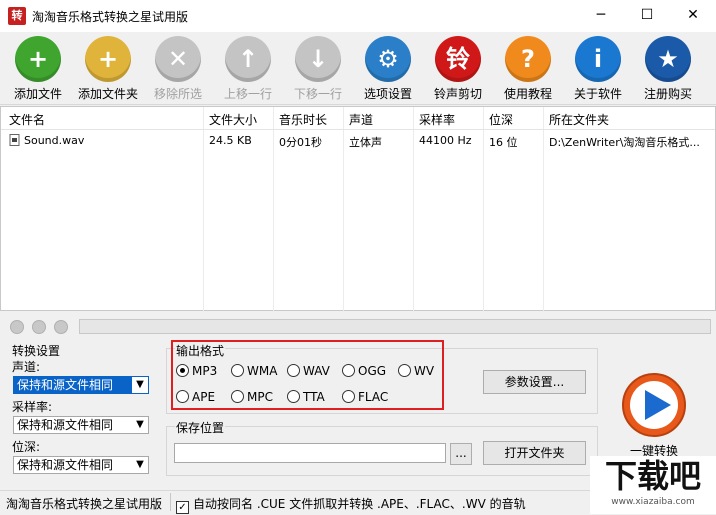 The image size is (716, 515). What do you see at coordinates (110, 17) in the screenshot?
I see `window-title: 淘淘音乐格式转换之星试用版` at bounding box center [110, 17].